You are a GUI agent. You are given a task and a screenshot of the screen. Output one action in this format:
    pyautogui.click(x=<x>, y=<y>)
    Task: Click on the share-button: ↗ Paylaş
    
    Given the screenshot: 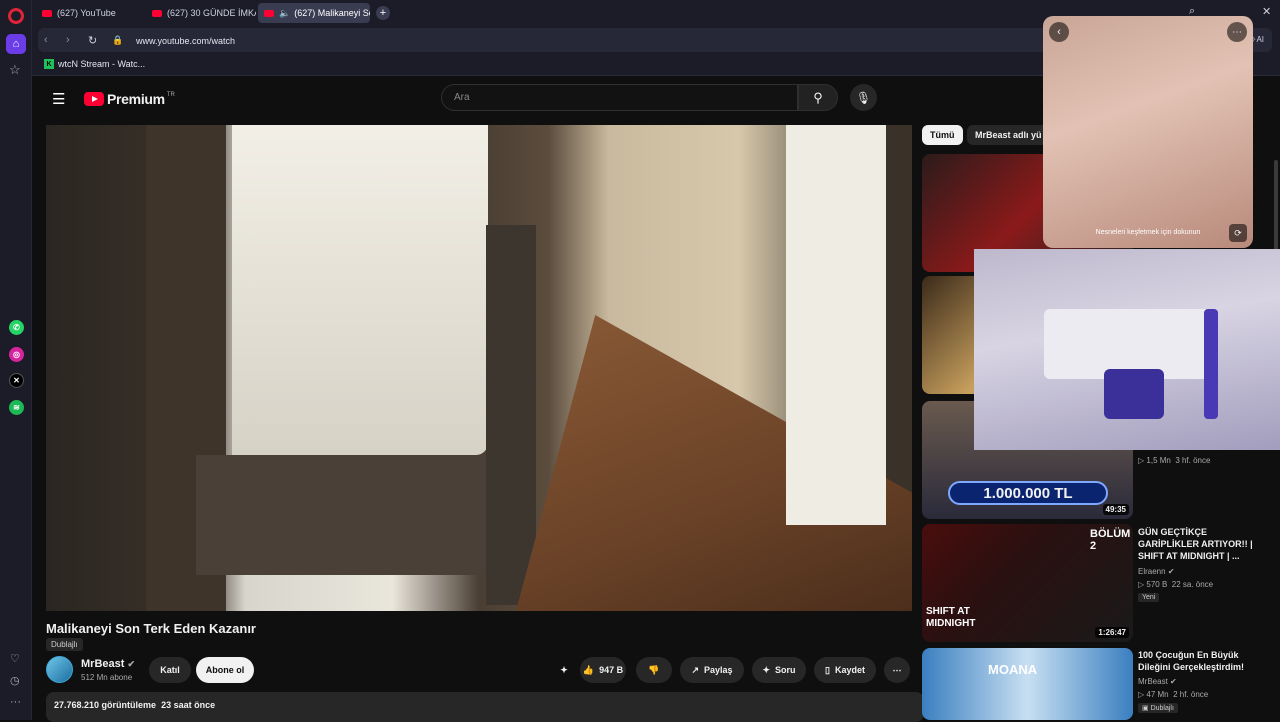 What is the action you would take?
    pyautogui.click(x=712, y=670)
    